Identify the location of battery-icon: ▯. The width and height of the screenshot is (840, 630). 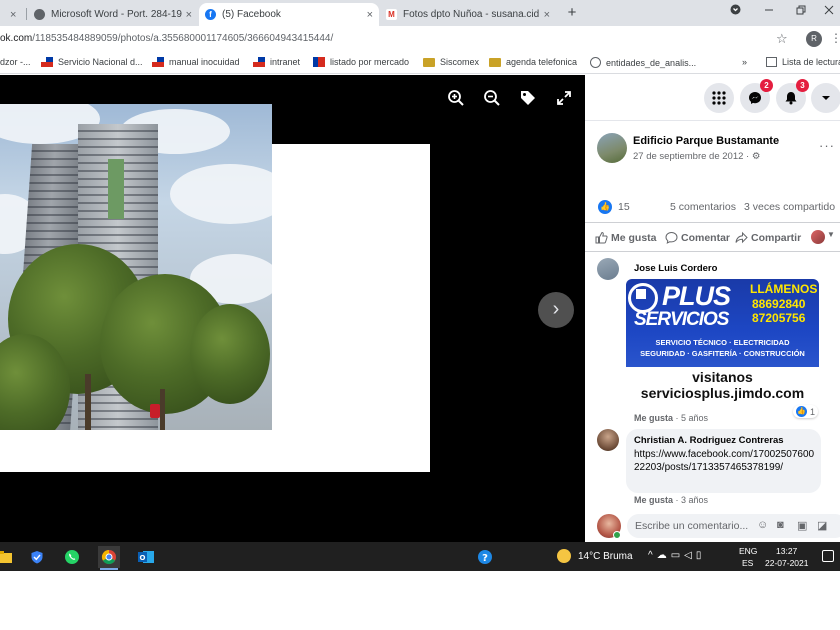
(701, 555).